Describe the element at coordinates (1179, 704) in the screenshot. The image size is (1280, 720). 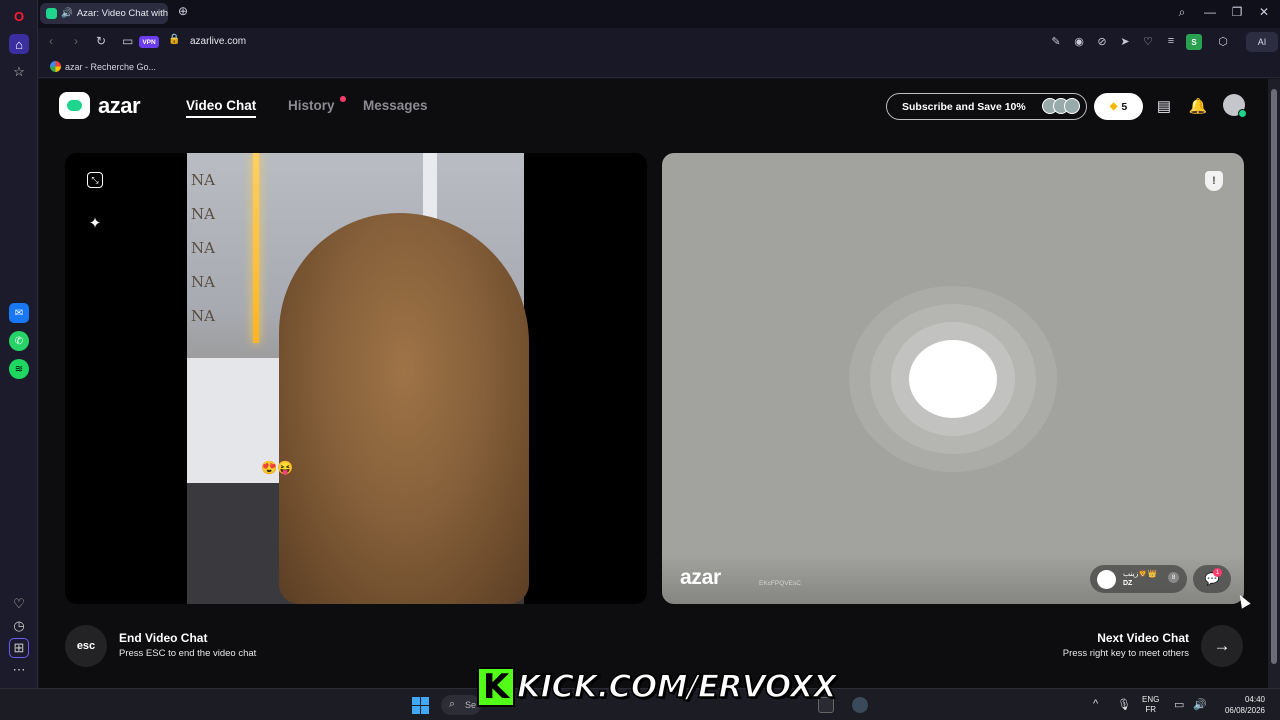
I see `network-icon: ▭` at that location.